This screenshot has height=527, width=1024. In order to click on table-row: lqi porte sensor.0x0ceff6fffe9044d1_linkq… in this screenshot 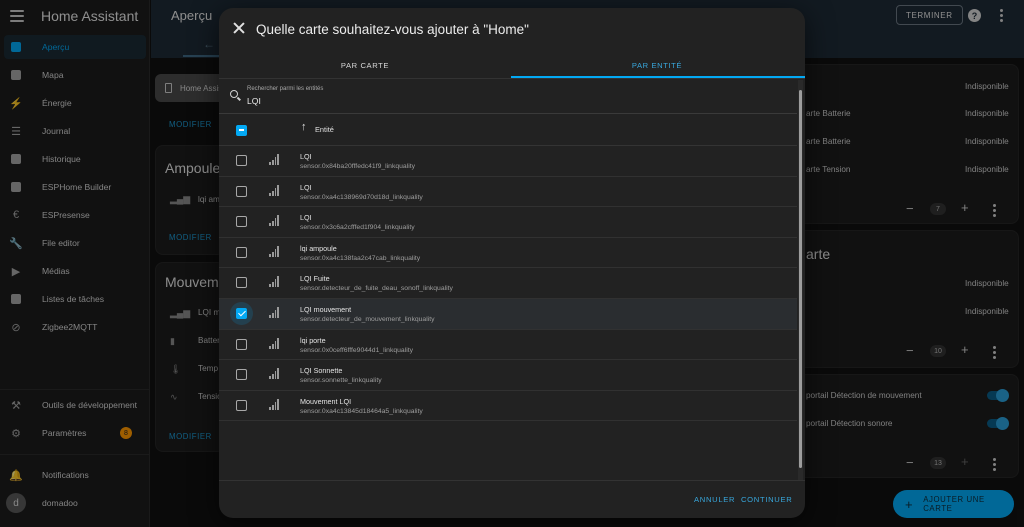, I will do `click(508, 345)`.